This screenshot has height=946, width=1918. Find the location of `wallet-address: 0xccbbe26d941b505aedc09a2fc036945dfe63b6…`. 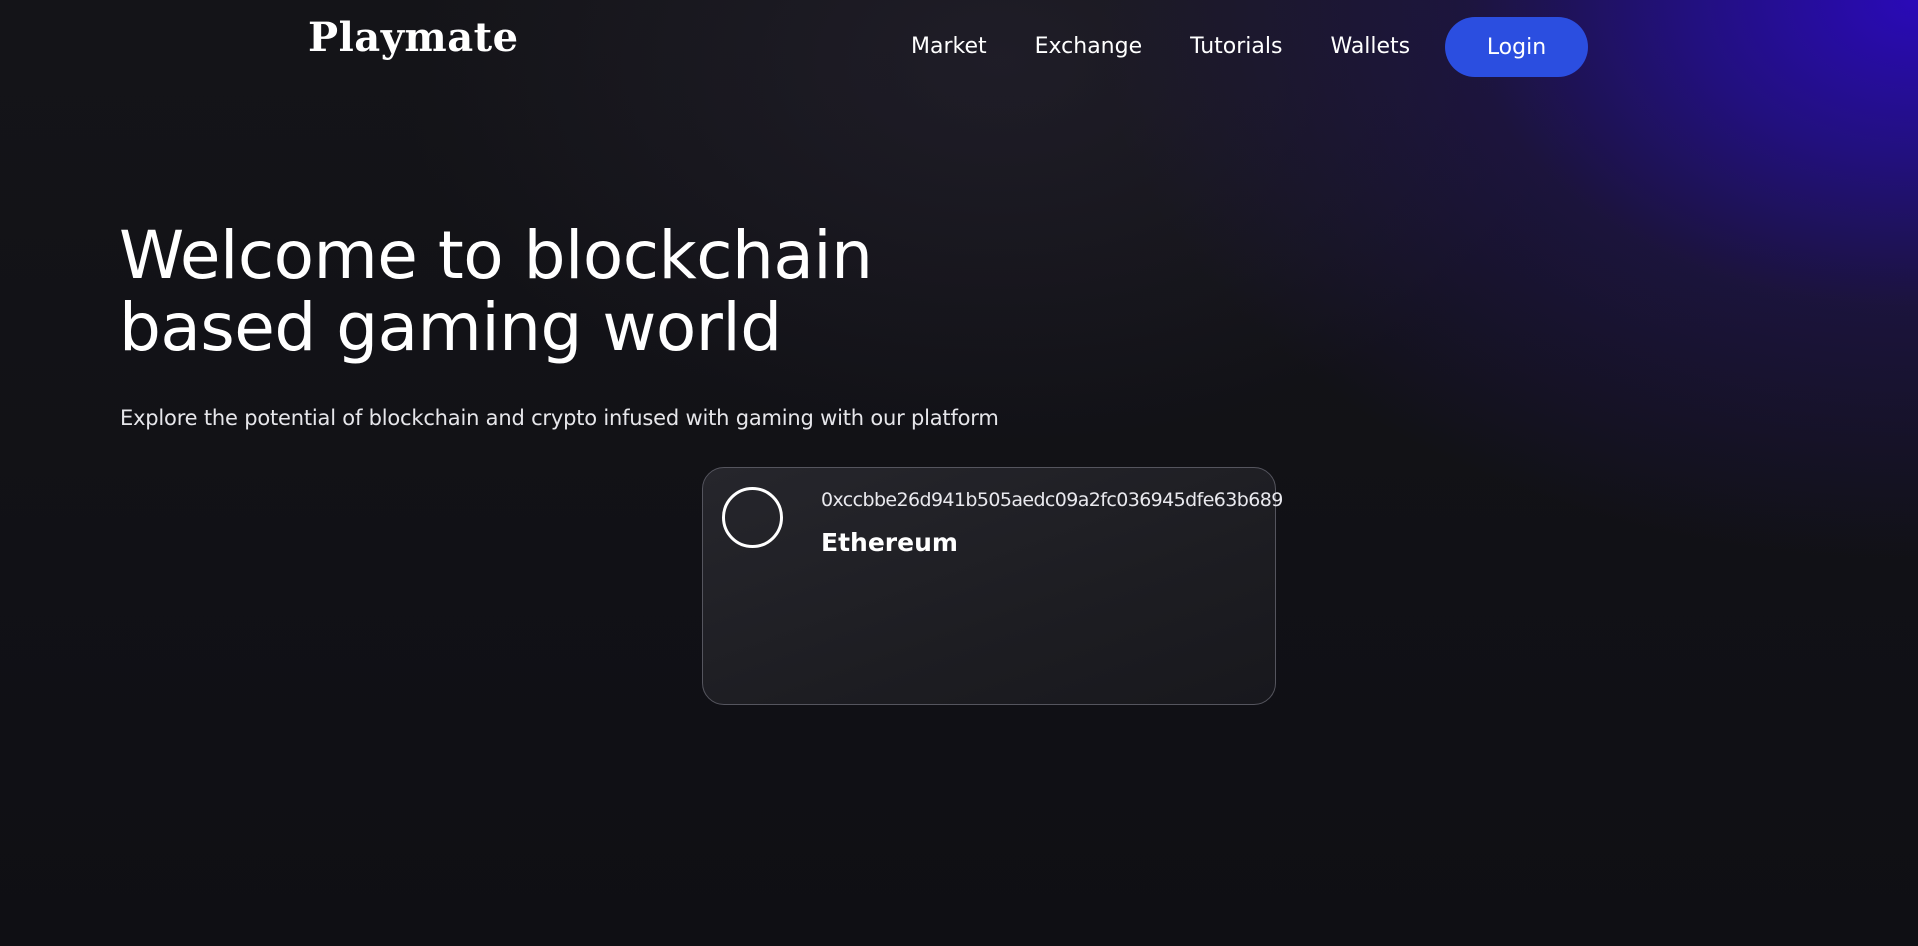

wallet-address: 0xccbbe26d941b505aedc09a2fc036945dfe63b6… is located at coordinates (1052, 500).